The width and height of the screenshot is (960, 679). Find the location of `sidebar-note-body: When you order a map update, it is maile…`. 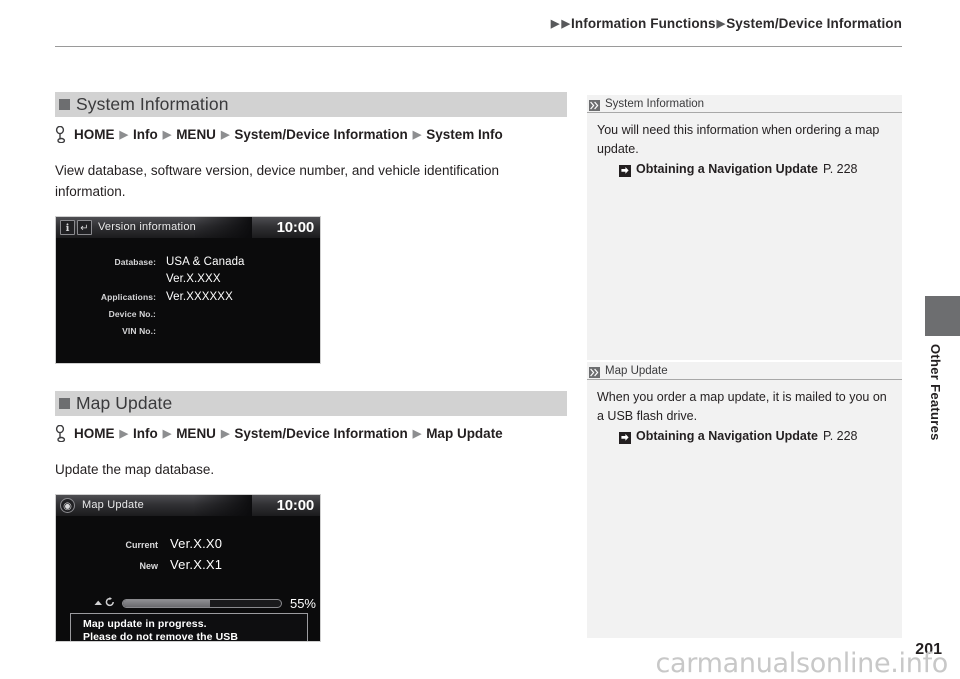

sidebar-note-body: When you order a map update, it is maile… is located at coordinates (744, 413).